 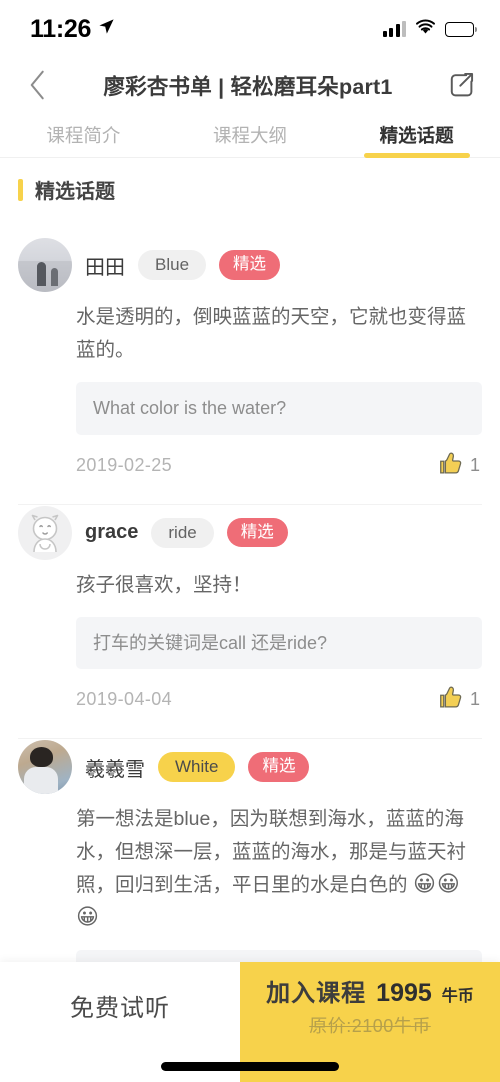 What do you see at coordinates (250, 188) in the screenshot?
I see `section-header: 精选话题` at bounding box center [250, 188].